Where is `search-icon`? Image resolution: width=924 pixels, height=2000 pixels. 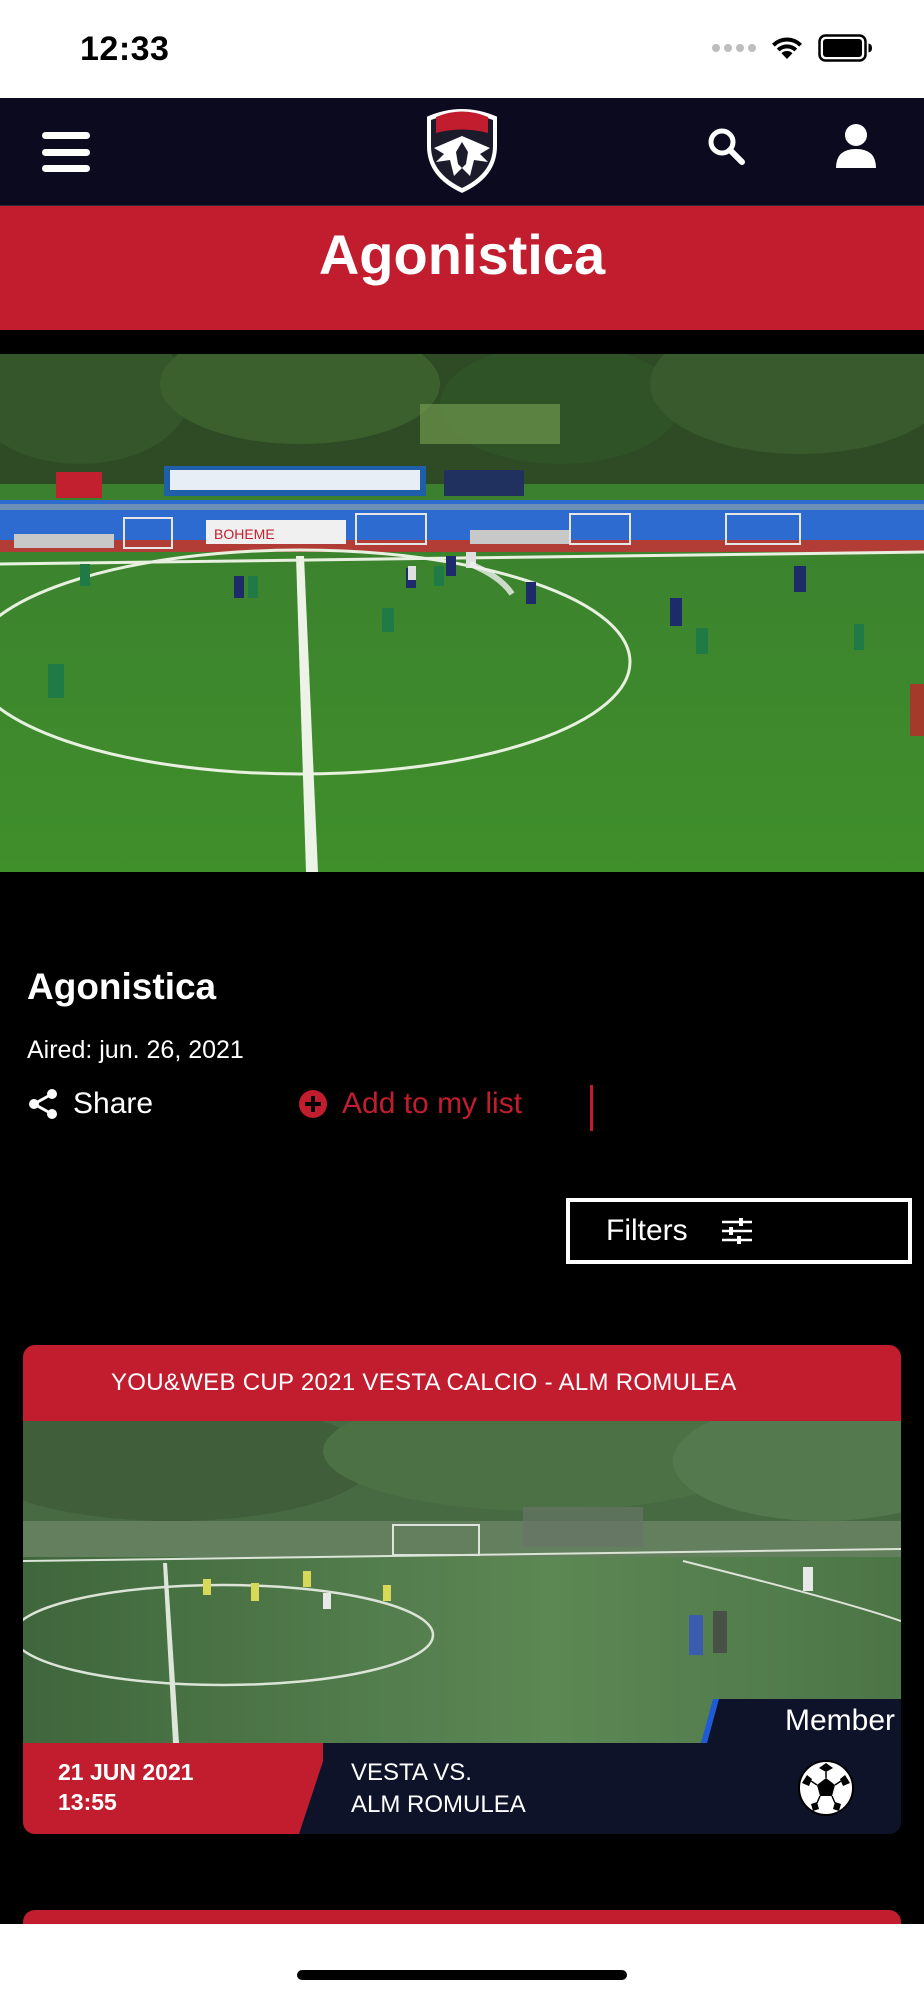
search-icon is located at coordinates (726, 146).